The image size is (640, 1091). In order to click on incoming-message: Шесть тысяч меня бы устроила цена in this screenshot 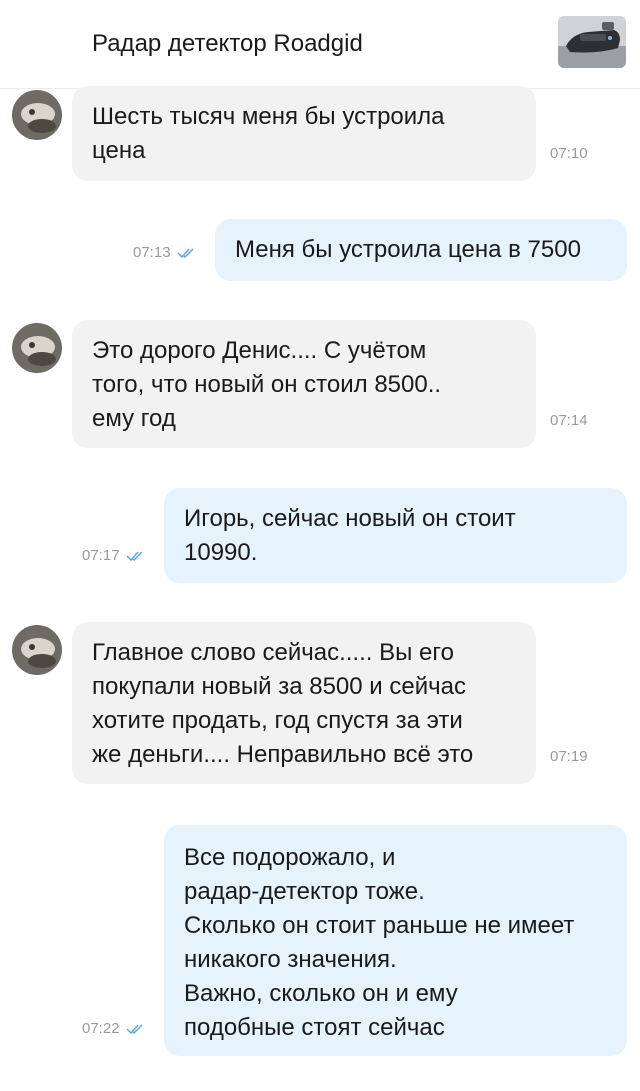, I will do `click(304, 133)`.